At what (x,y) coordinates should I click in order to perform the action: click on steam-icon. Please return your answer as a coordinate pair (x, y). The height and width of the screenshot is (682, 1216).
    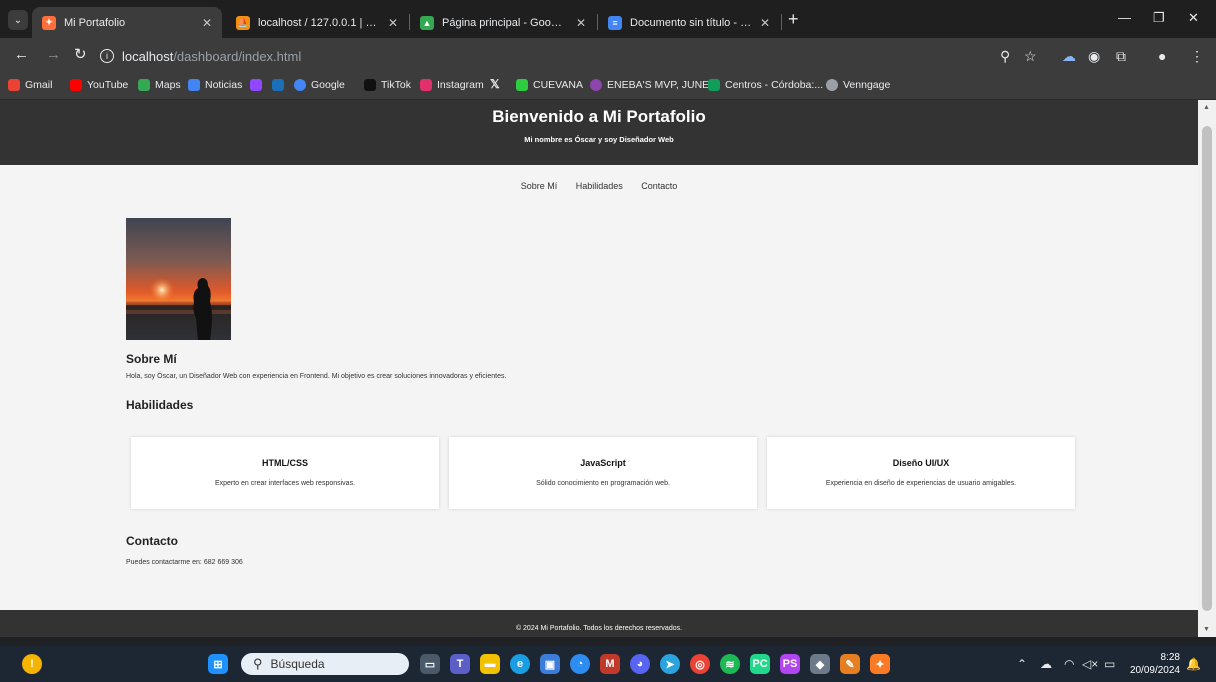
    Looking at the image, I should click on (278, 85).